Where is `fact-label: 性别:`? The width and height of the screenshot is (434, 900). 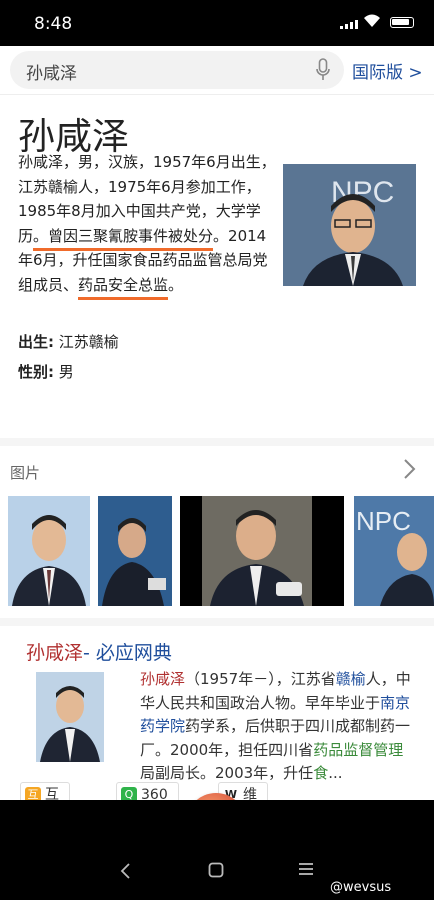
fact-label: 性别: is located at coordinates (36, 372).